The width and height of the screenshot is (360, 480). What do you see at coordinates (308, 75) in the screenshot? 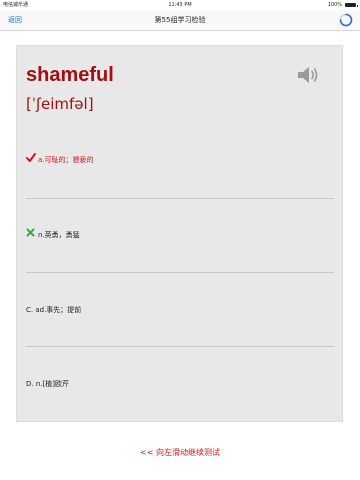
I see `speaker-icon` at bounding box center [308, 75].